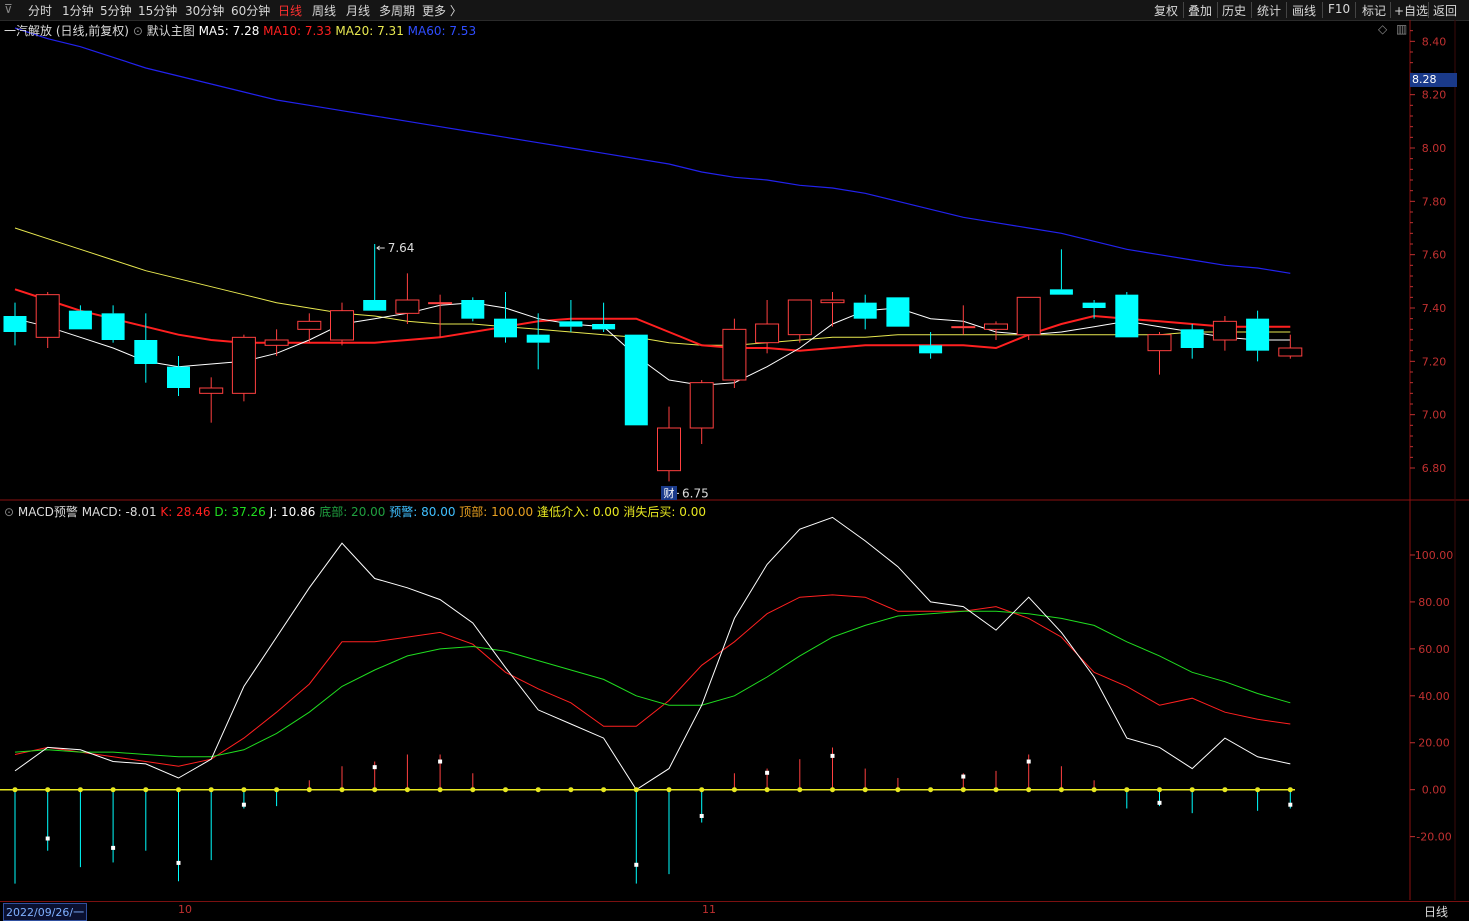 This screenshot has height=921, width=1469. Describe the element at coordinates (297, 31) in the screenshot. I see `ma10-value: MA10: 7.33` at that location.